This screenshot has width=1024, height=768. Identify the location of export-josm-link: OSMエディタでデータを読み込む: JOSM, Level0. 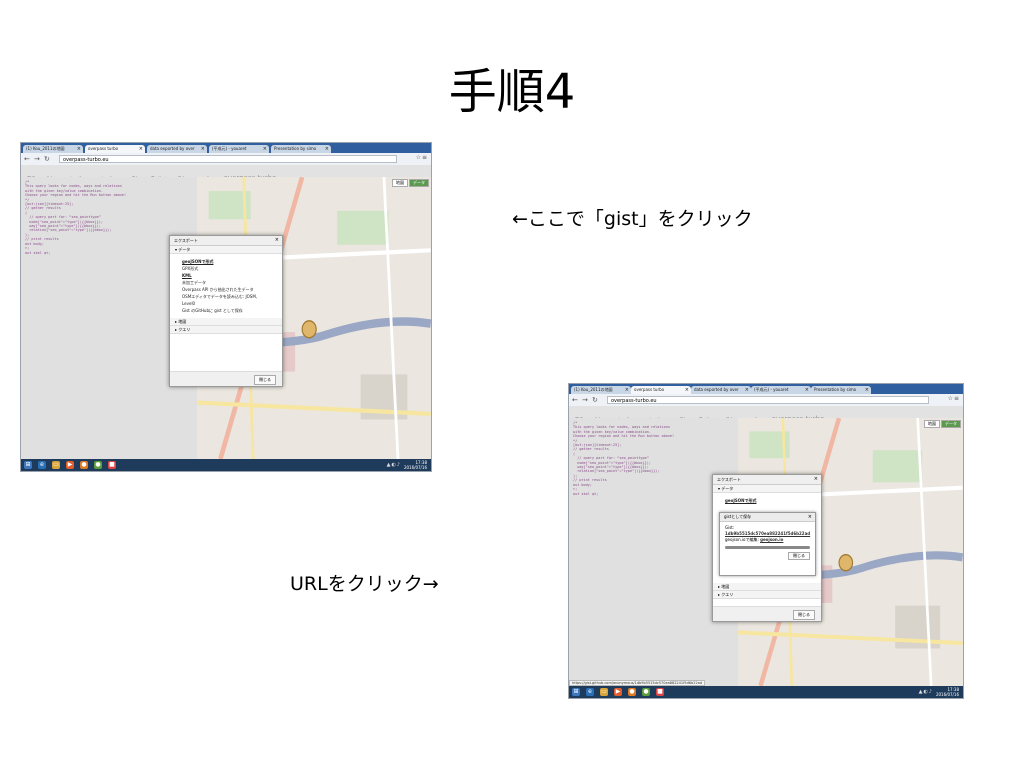
(226, 300).